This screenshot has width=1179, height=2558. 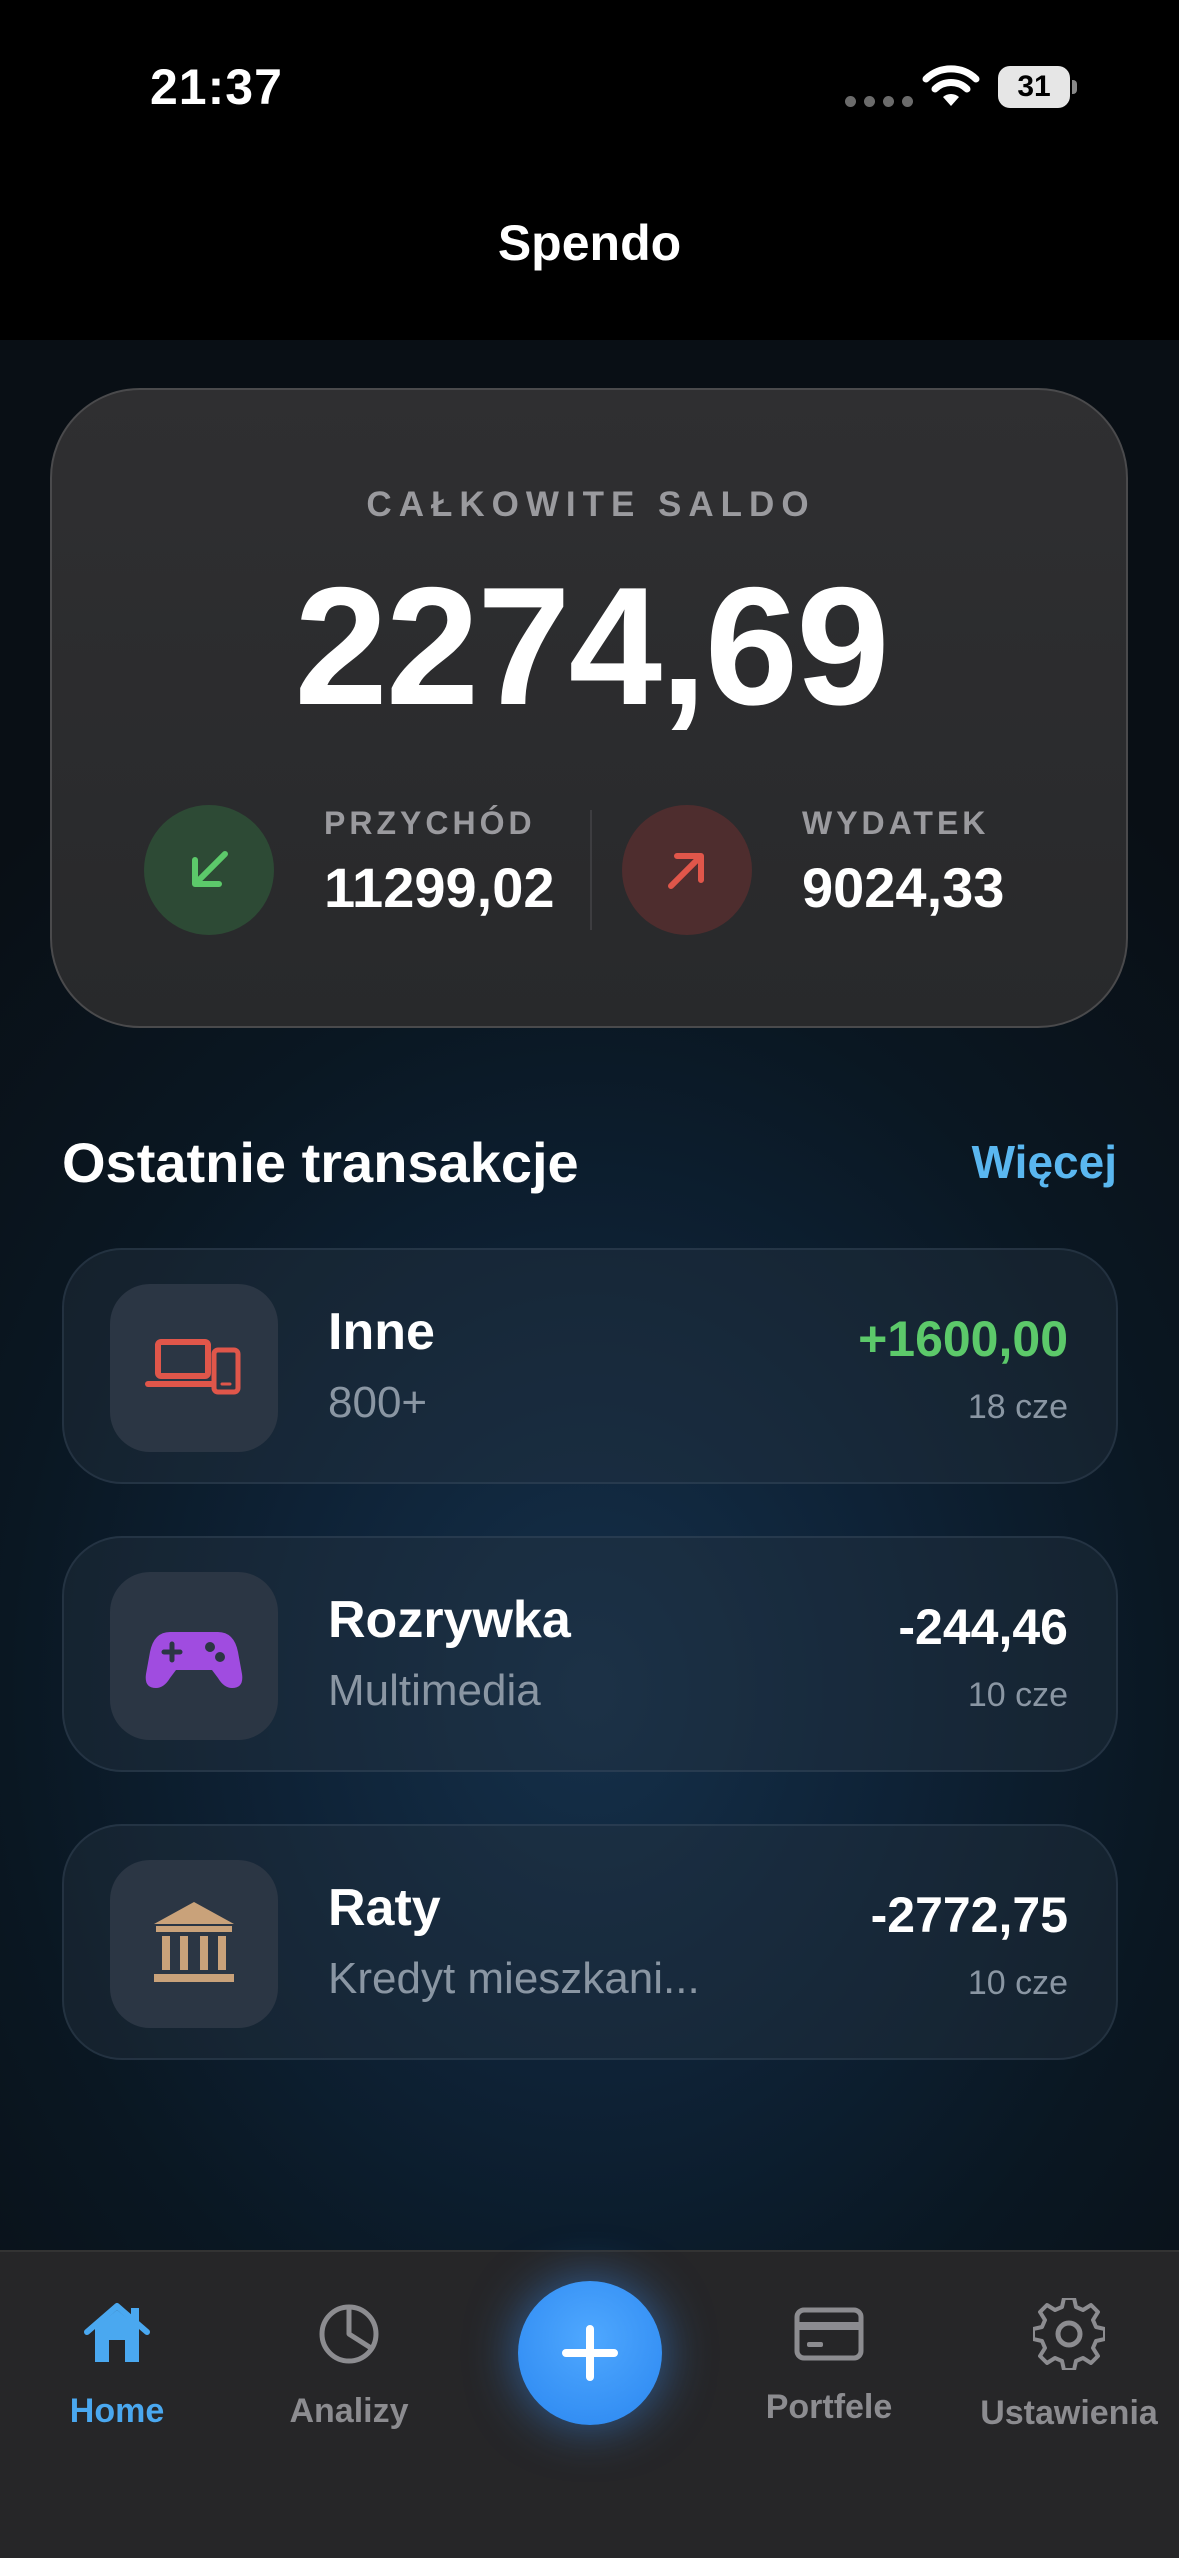 What do you see at coordinates (320, 1162) in the screenshot?
I see `recent-transactions-title: Ostatnie transakcje` at bounding box center [320, 1162].